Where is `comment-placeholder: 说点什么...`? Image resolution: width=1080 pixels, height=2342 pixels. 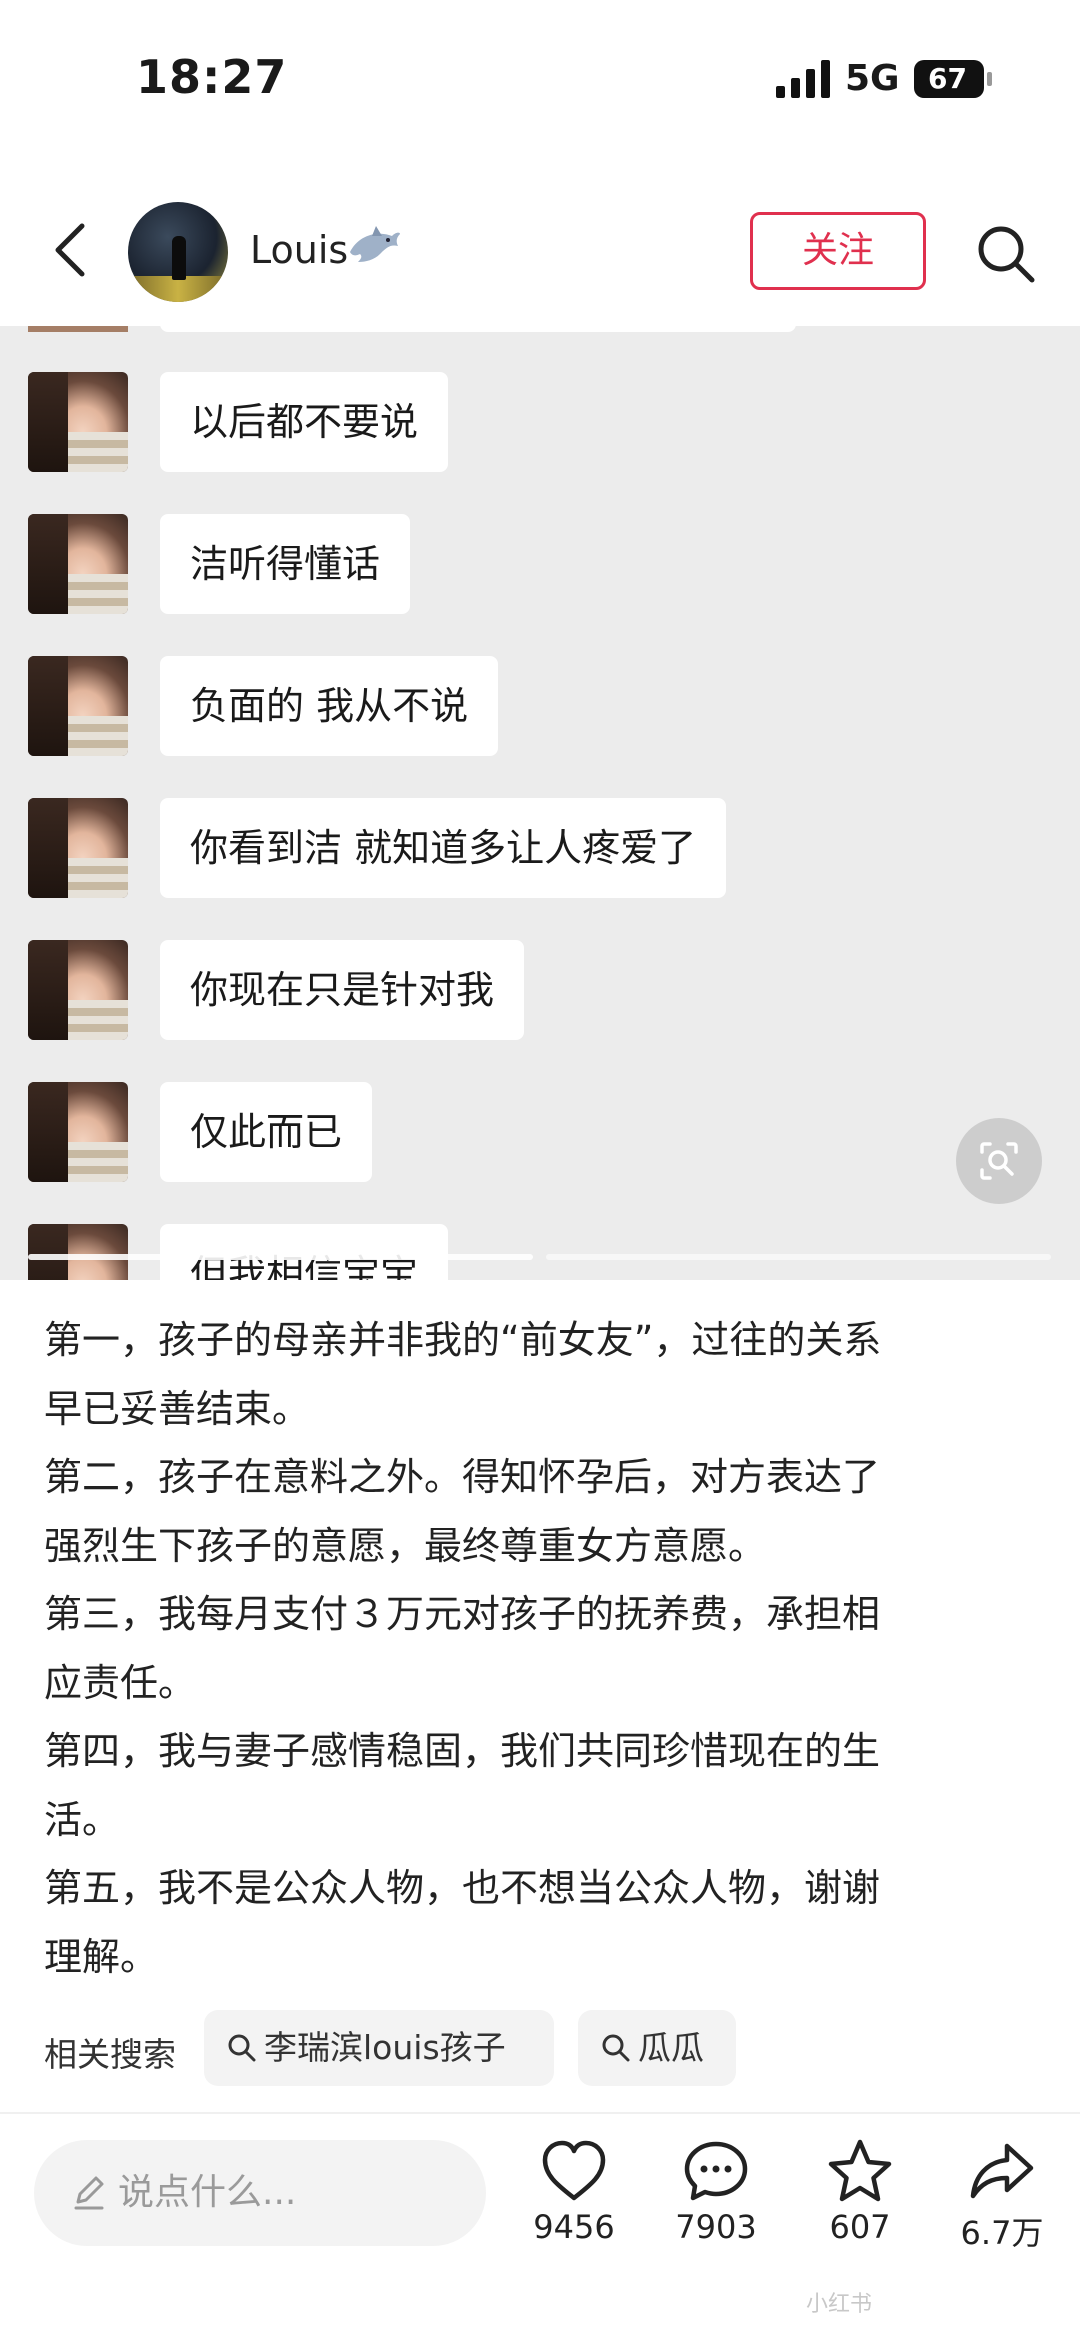
comment-placeholder: 说点什么... is located at coordinates (207, 2192).